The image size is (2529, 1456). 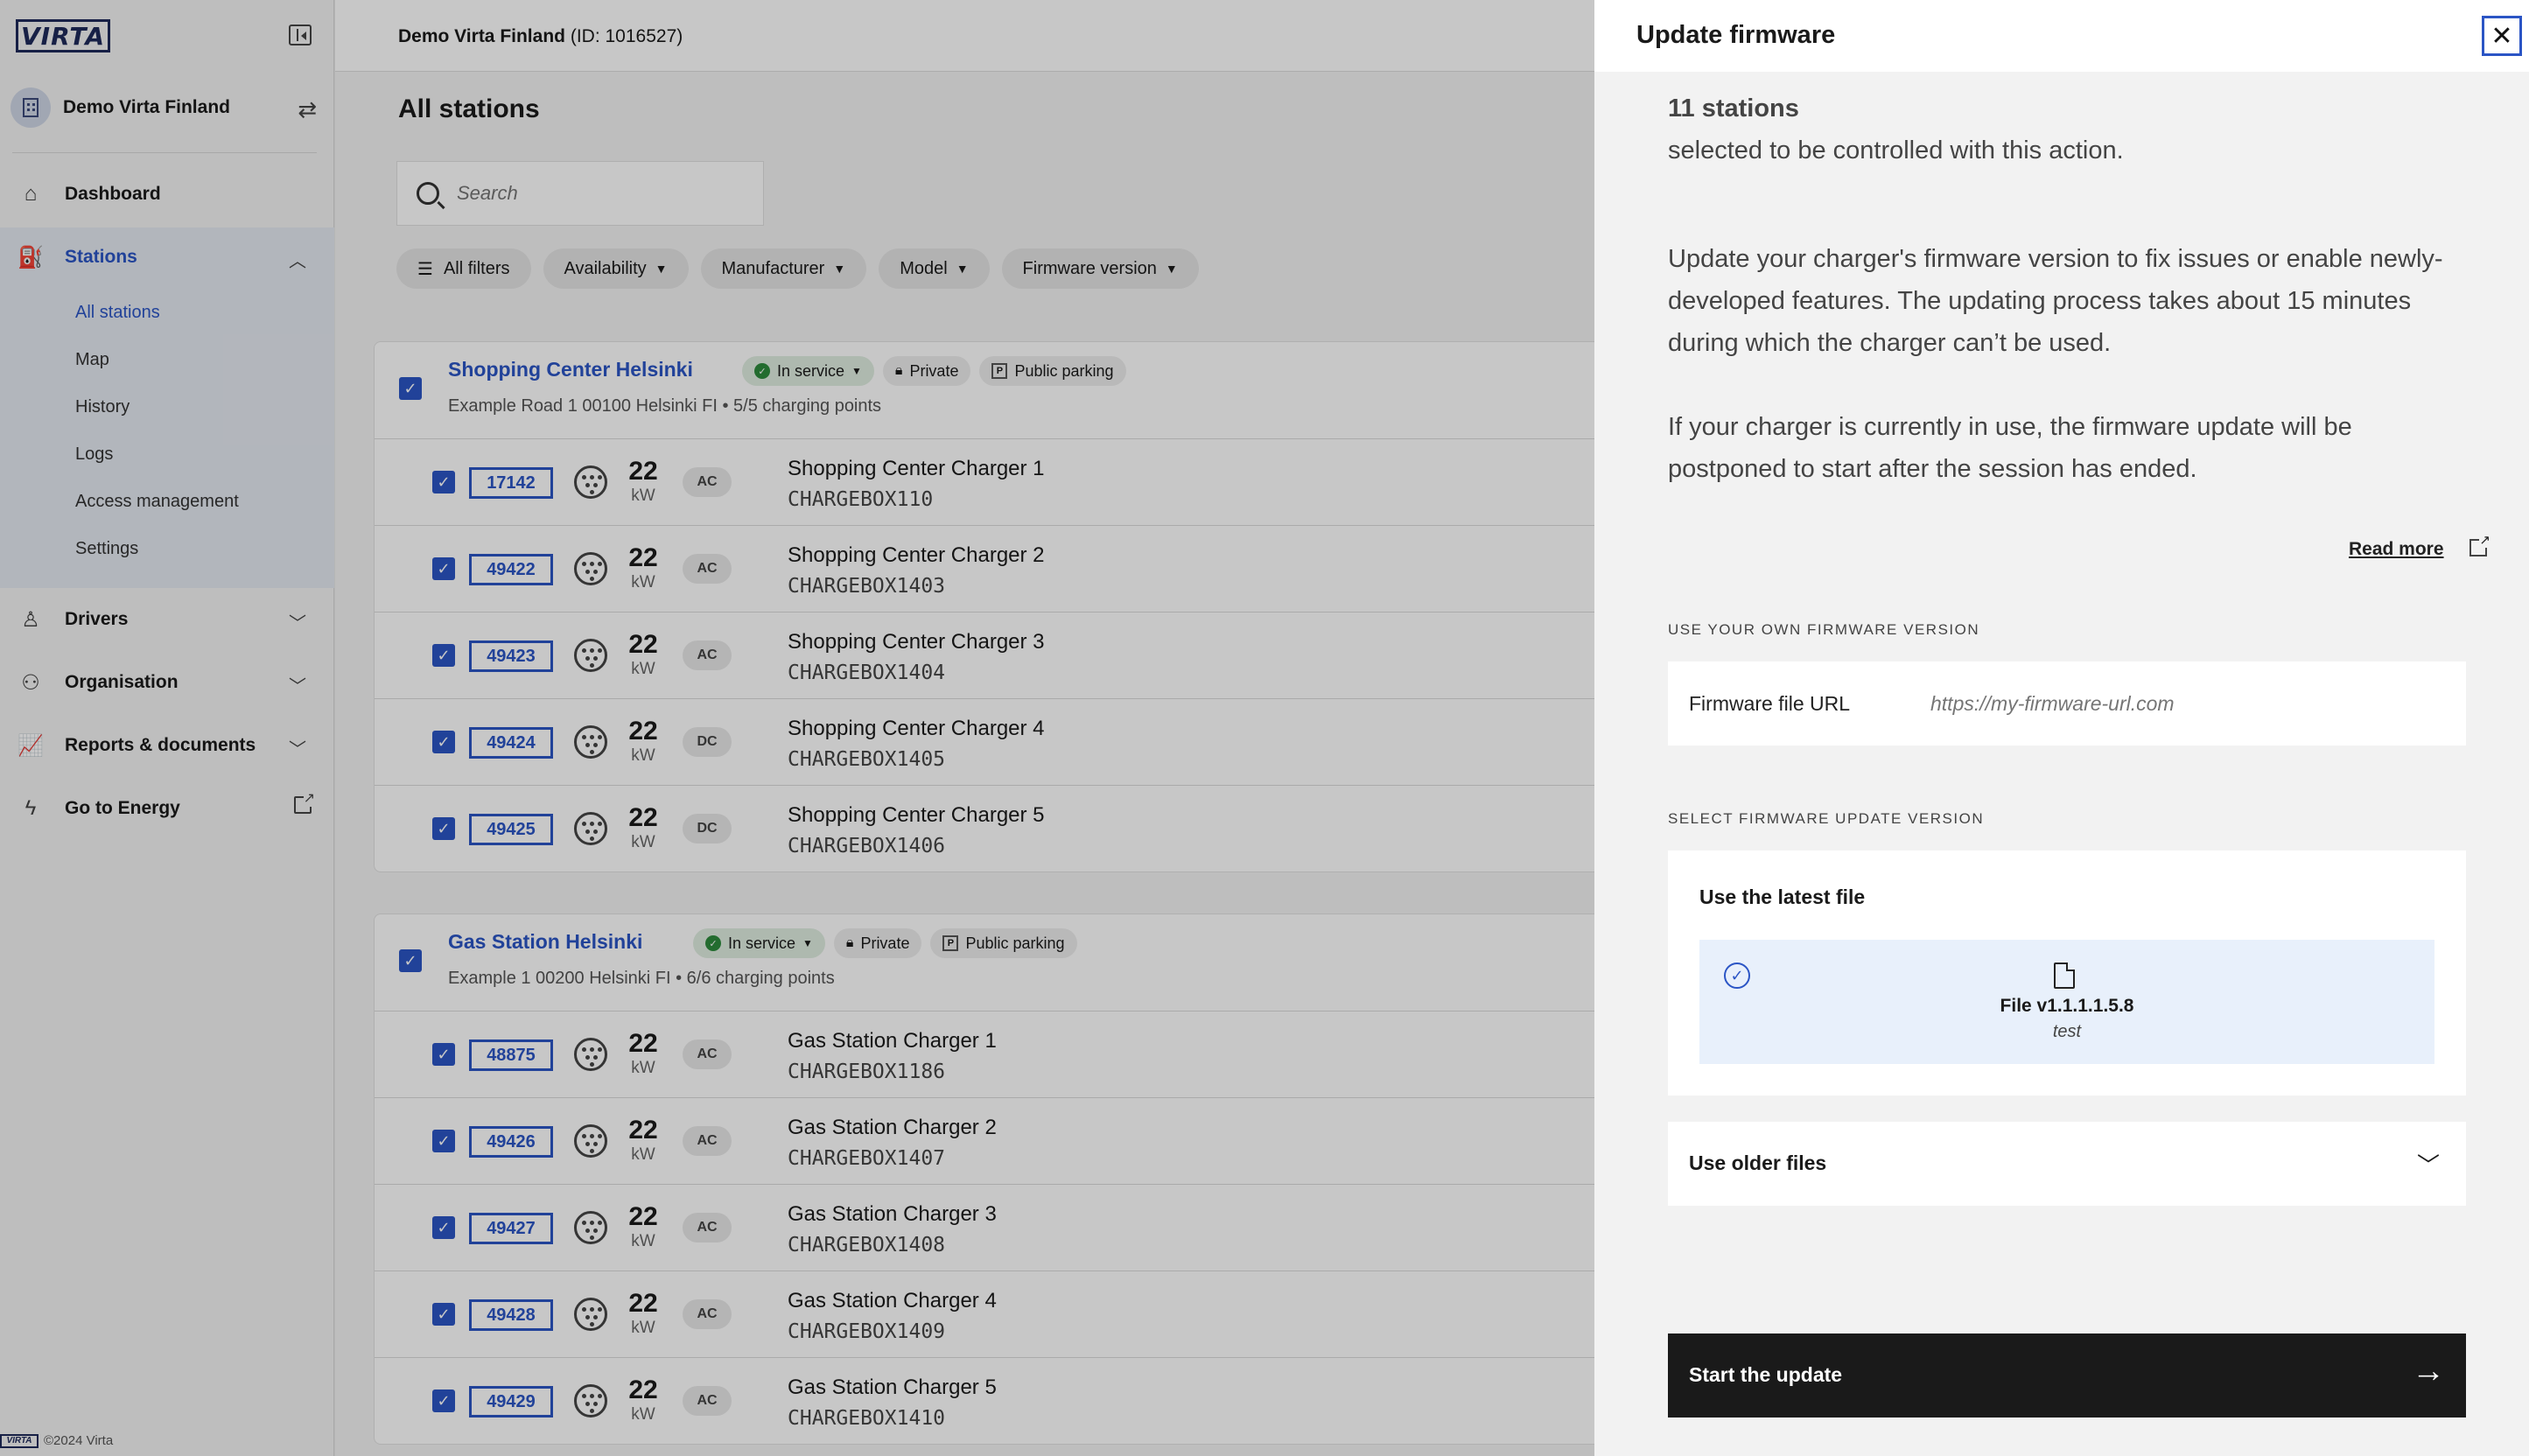 I want to click on start-update-button: Start the update →, so click(x=2067, y=1376).